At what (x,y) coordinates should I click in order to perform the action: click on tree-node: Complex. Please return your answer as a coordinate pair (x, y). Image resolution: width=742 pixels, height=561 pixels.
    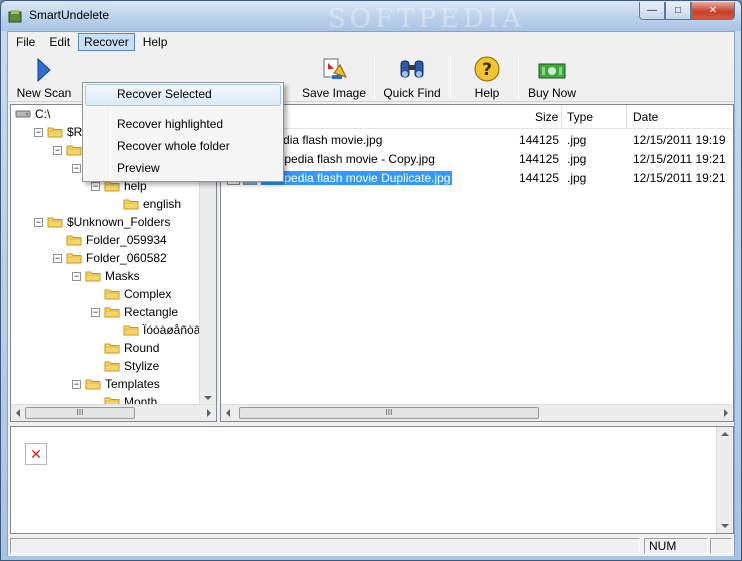
    Looking at the image, I should click on (131, 294).